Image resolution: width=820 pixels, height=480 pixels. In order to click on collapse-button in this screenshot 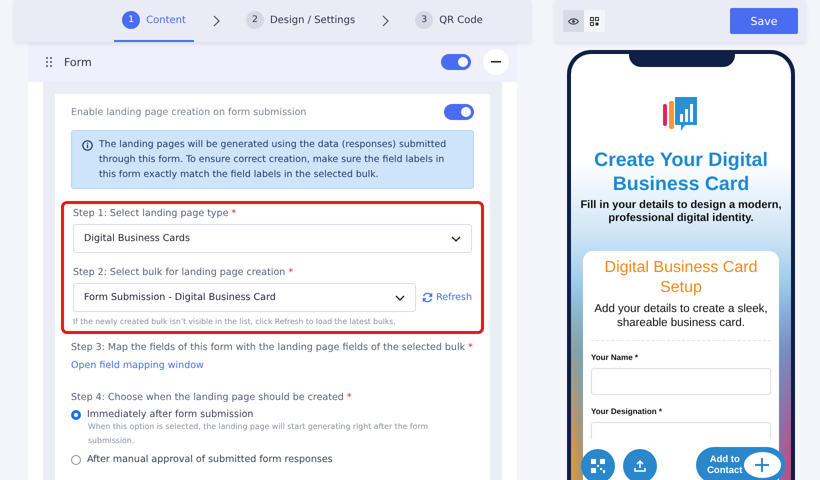, I will do `click(496, 62)`.